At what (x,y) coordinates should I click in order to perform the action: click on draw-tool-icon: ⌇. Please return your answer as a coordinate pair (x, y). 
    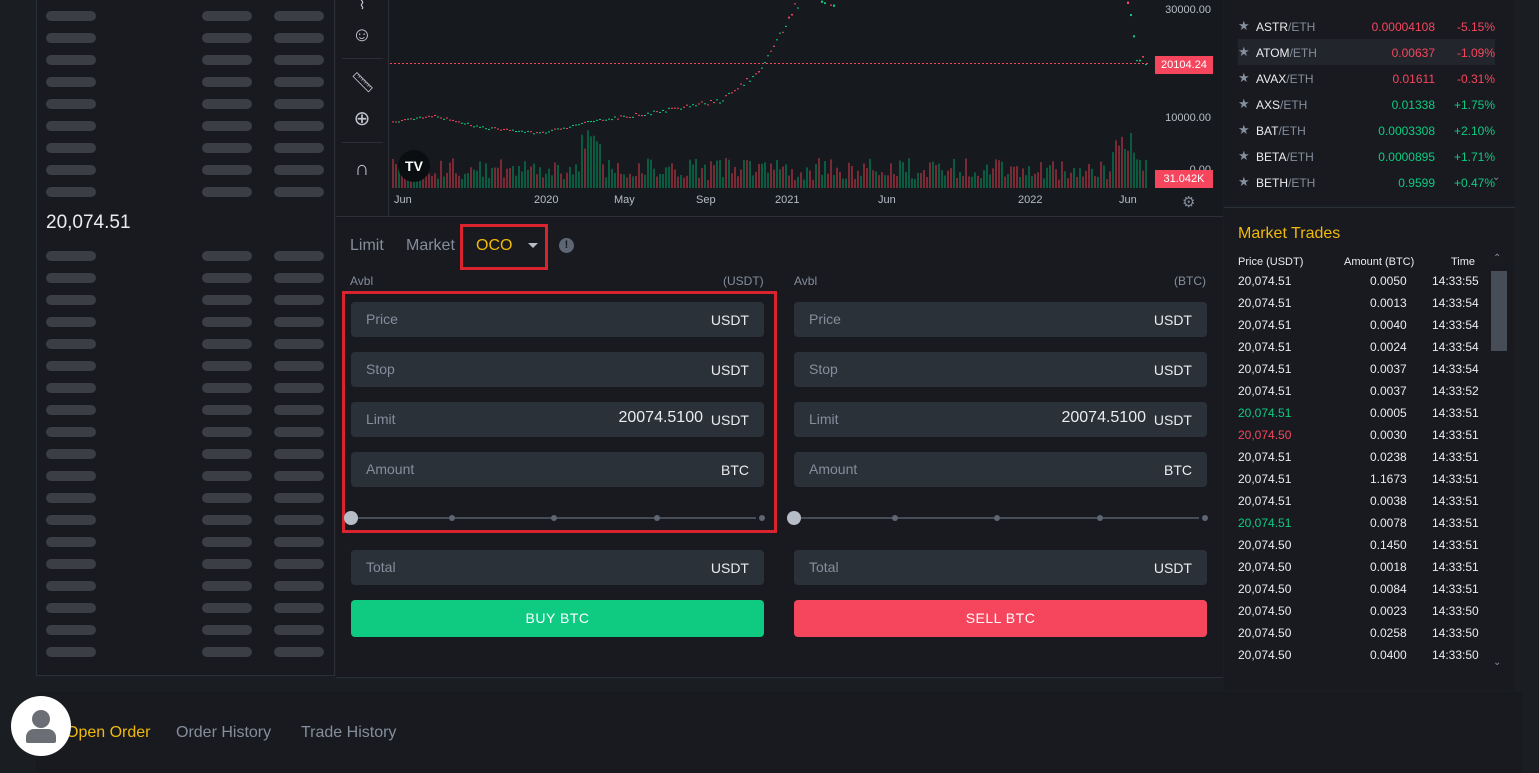
    Looking at the image, I should click on (362, 8).